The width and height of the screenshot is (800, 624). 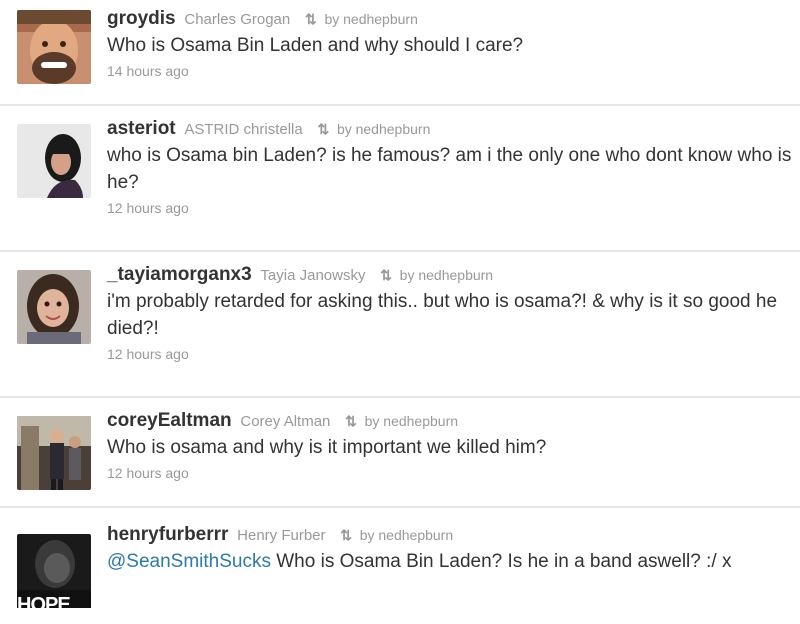 What do you see at coordinates (169, 420) in the screenshot?
I see `screen-name: coreyEaltman` at bounding box center [169, 420].